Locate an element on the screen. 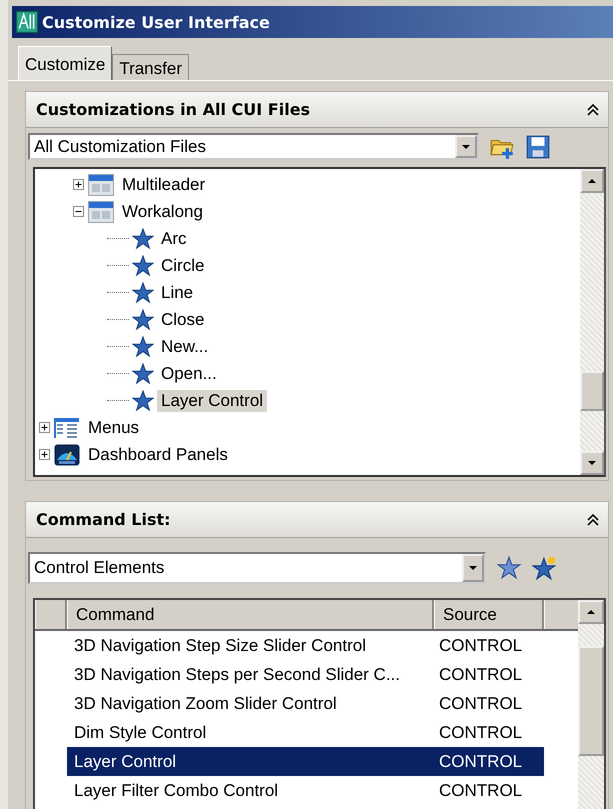 The width and height of the screenshot is (613, 809). table-row: Layer Filter Combo Control CONTROL is located at coordinates (305, 790).